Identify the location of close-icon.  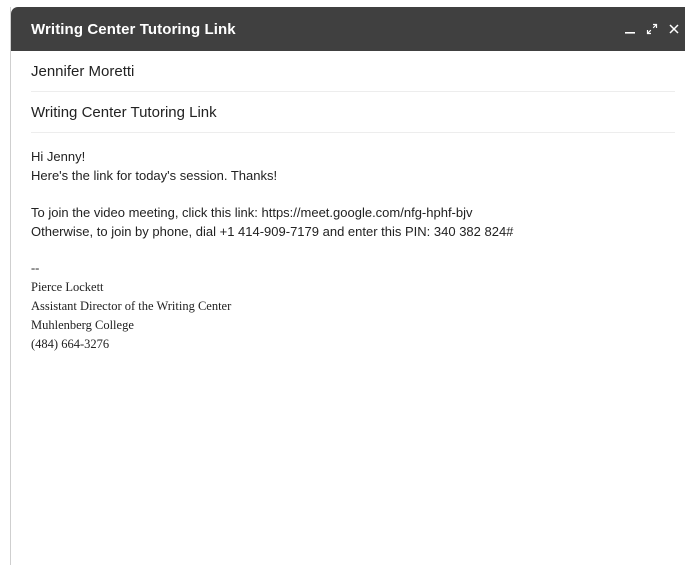
(674, 29).